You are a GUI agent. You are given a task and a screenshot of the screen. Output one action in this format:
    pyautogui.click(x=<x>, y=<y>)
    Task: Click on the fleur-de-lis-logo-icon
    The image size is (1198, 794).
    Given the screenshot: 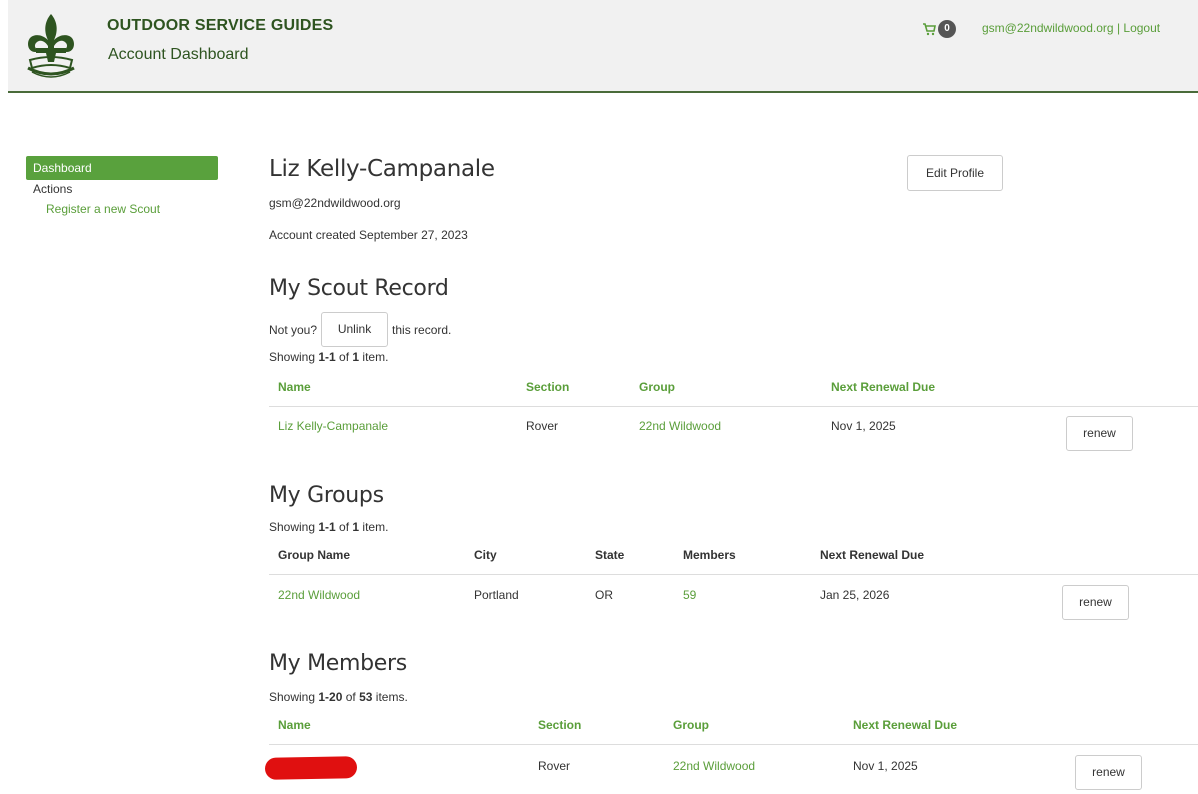 What is the action you would take?
    pyautogui.click(x=51, y=46)
    